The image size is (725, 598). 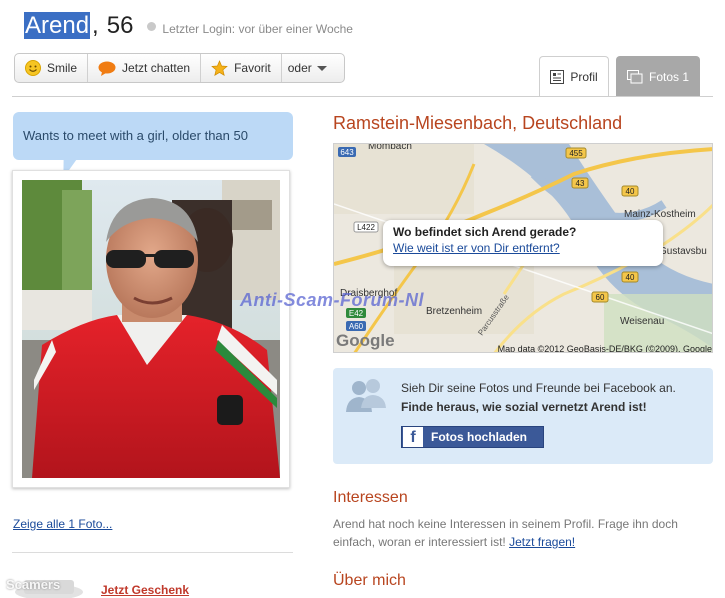 I want to click on favorite-label: Favorit, so click(x=252, y=68).